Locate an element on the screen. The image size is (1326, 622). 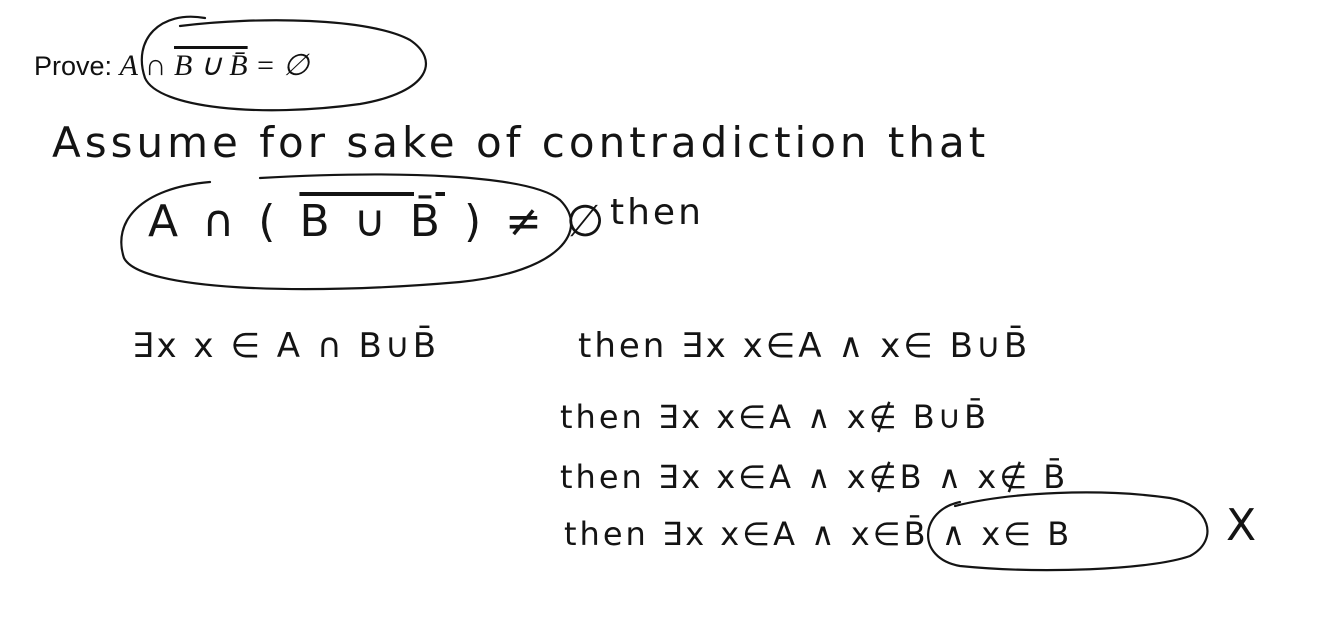
proof-step-1: ∃x x ∈ A ∩ B∪B̄ is located at coordinates (286, 346).